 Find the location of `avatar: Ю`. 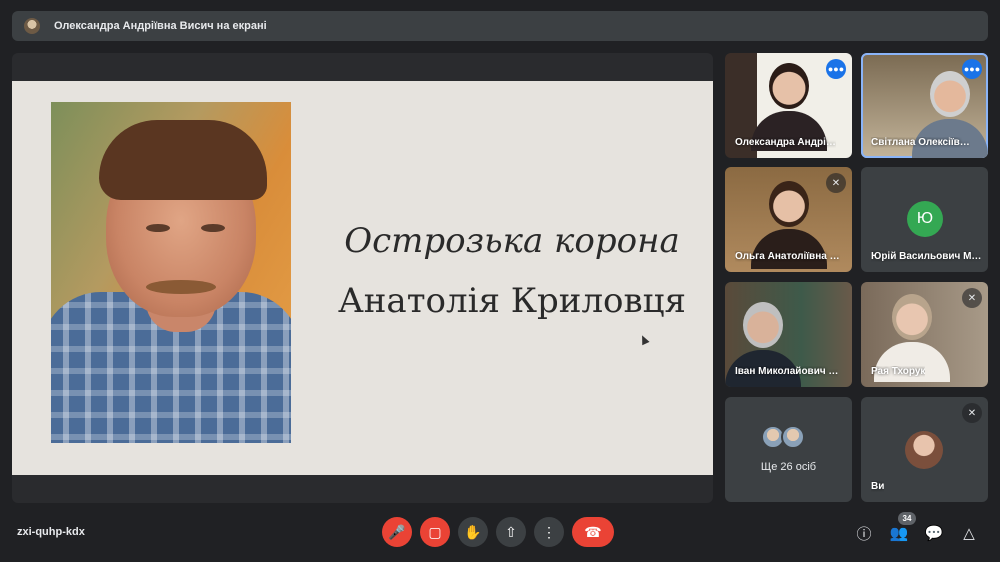

avatar: Ю is located at coordinates (925, 219).